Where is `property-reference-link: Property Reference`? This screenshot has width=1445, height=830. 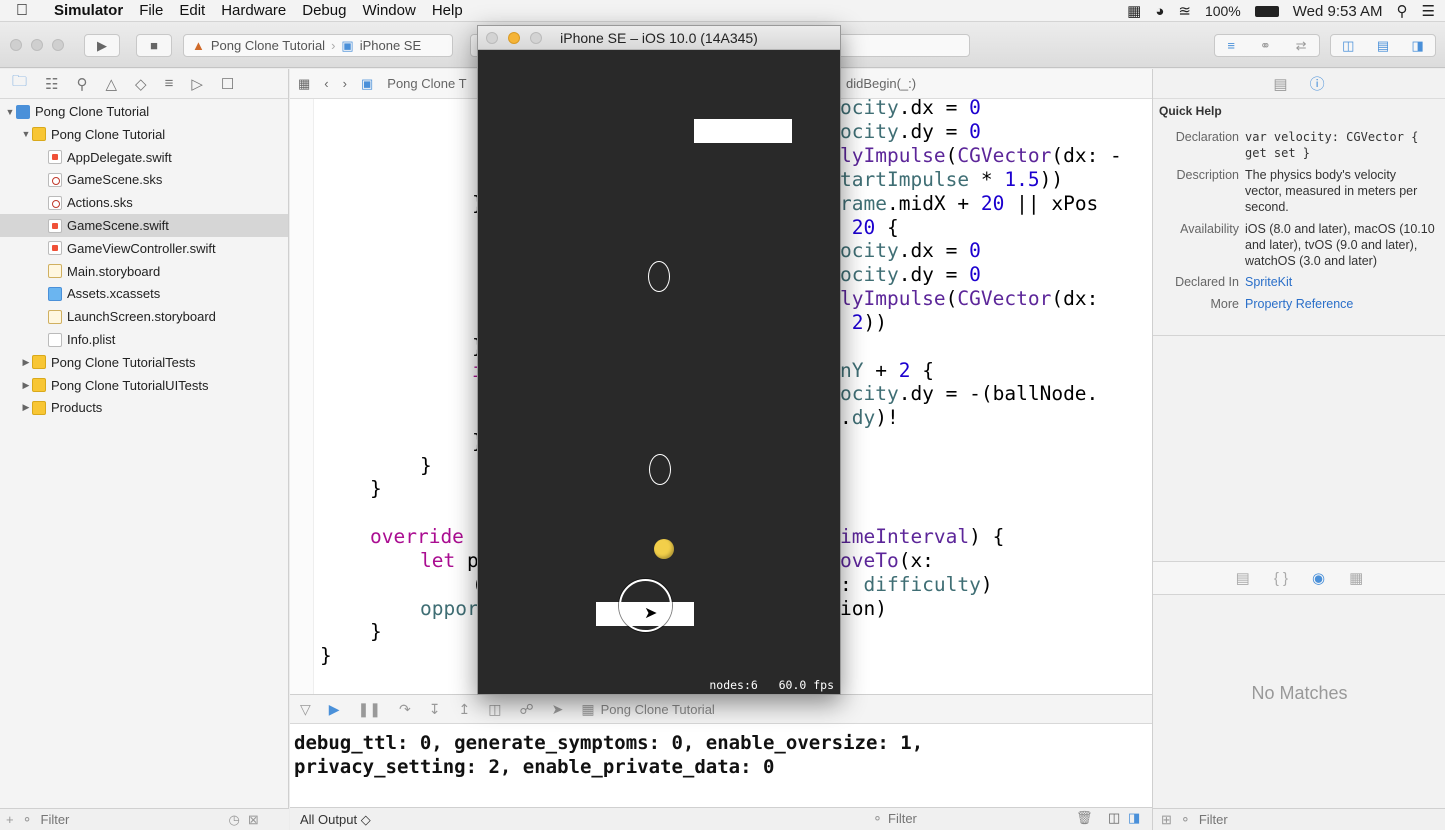 property-reference-link: Property Reference is located at coordinates (1340, 304).